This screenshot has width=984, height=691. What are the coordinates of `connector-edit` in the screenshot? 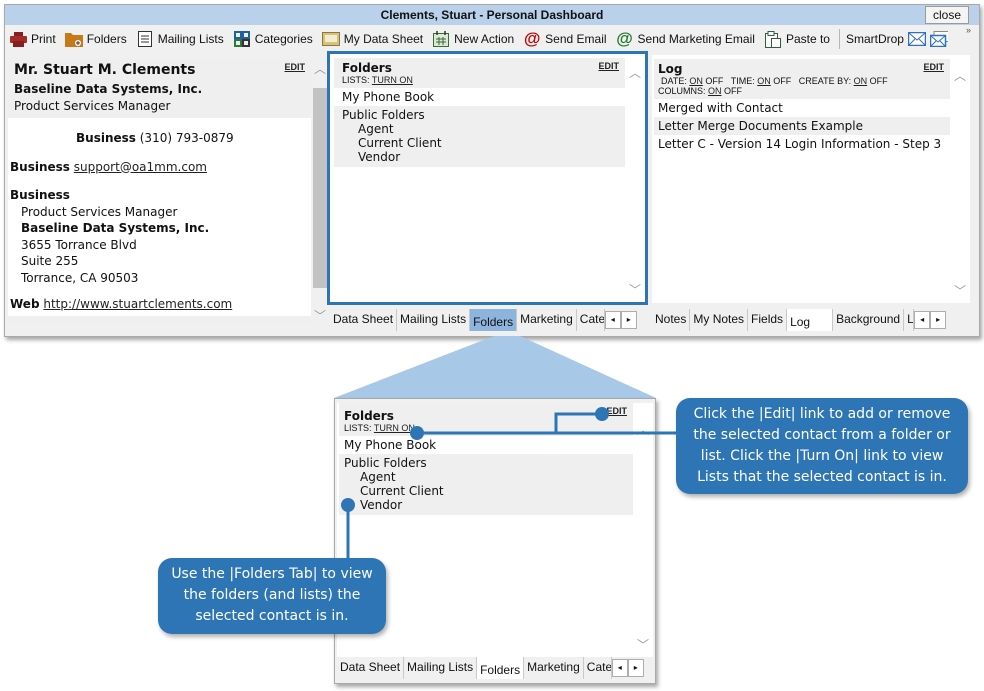 It's located at (578, 422).